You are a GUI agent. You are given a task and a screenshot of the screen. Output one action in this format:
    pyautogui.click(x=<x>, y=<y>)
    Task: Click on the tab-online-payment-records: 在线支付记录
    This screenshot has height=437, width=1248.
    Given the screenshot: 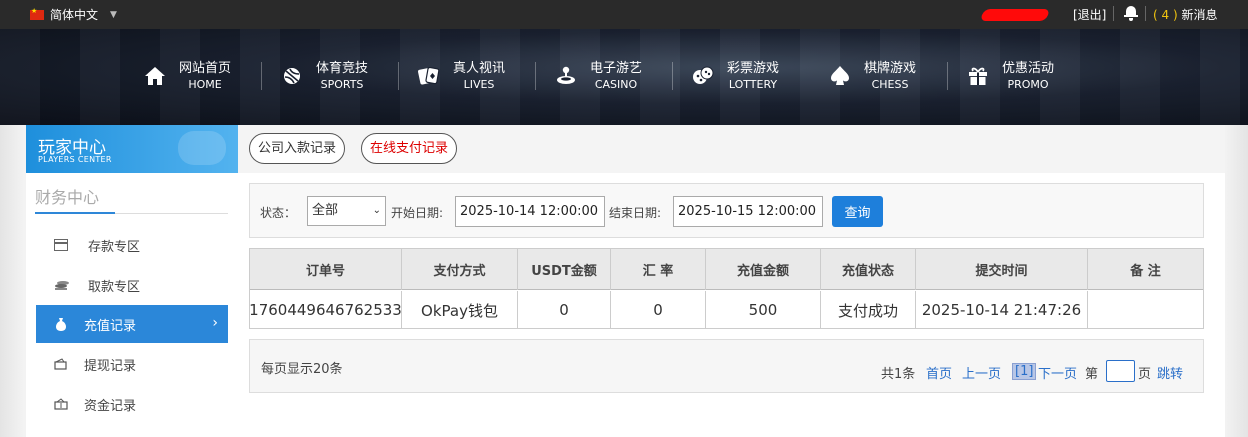 What is the action you would take?
    pyautogui.click(x=409, y=148)
    